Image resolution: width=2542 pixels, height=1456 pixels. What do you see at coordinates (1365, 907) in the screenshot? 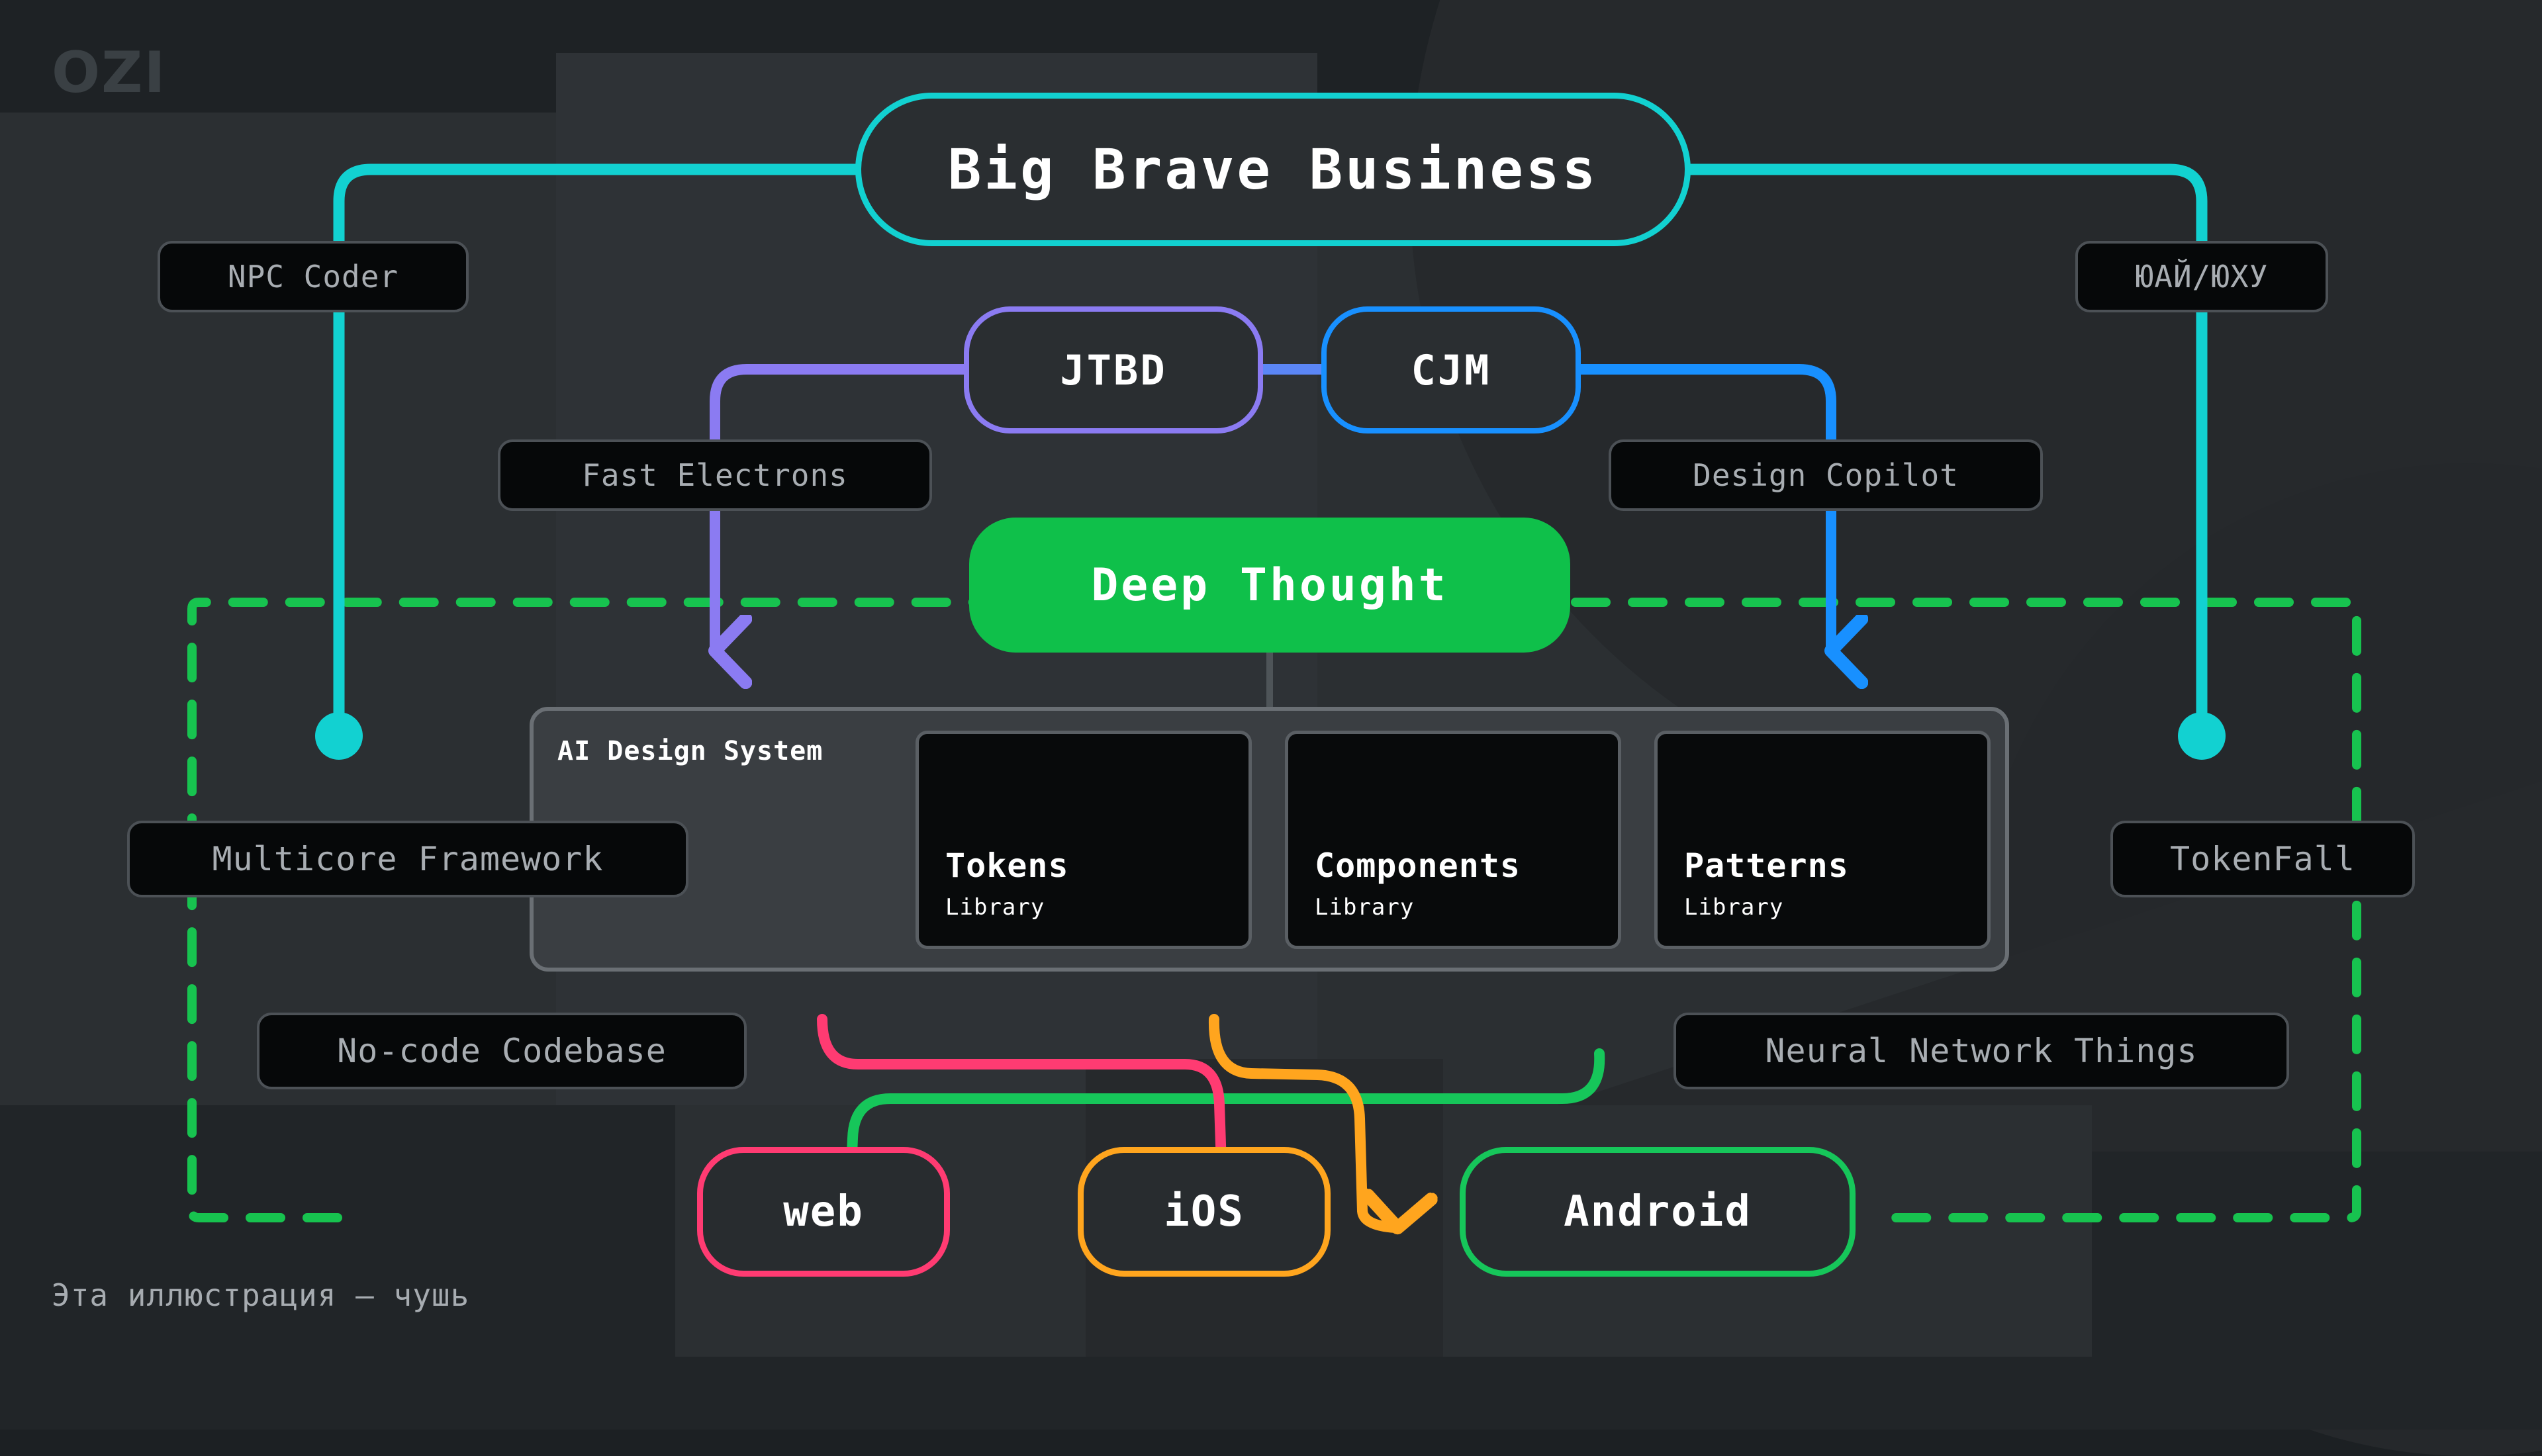
I see `card-components-sub: Library` at bounding box center [1365, 907].